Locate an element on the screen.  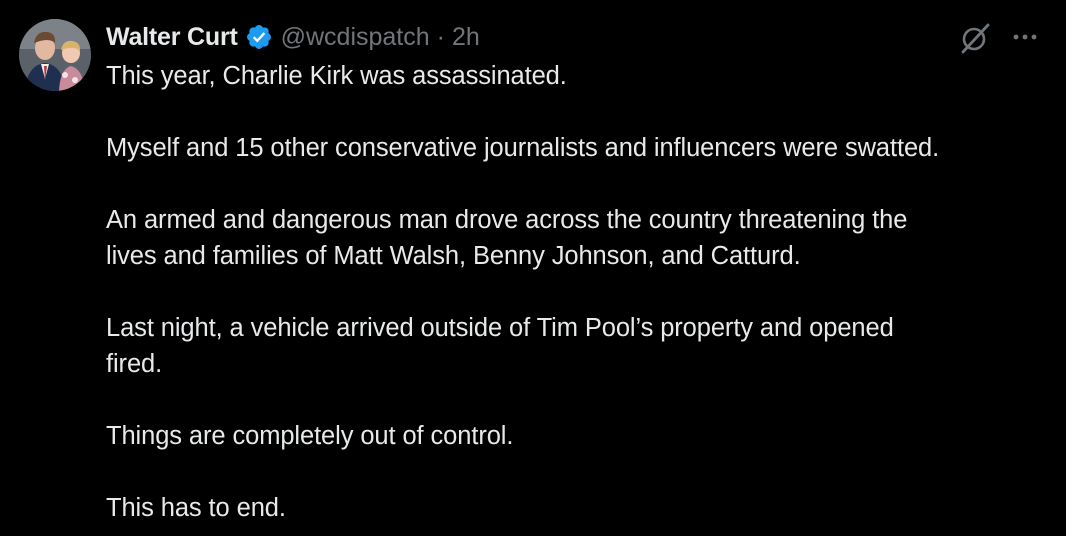
timestamp: 2h is located at coordinates (466, 37).